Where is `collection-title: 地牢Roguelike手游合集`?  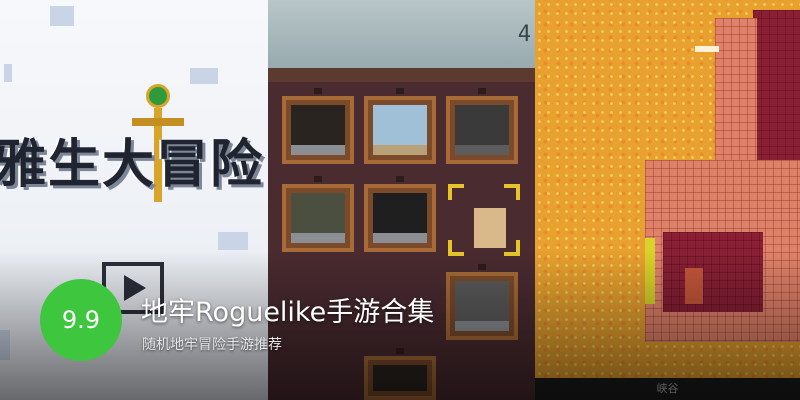
collection-title: 地牢Roguelike手游合集 is located at coordinates (287, 309).